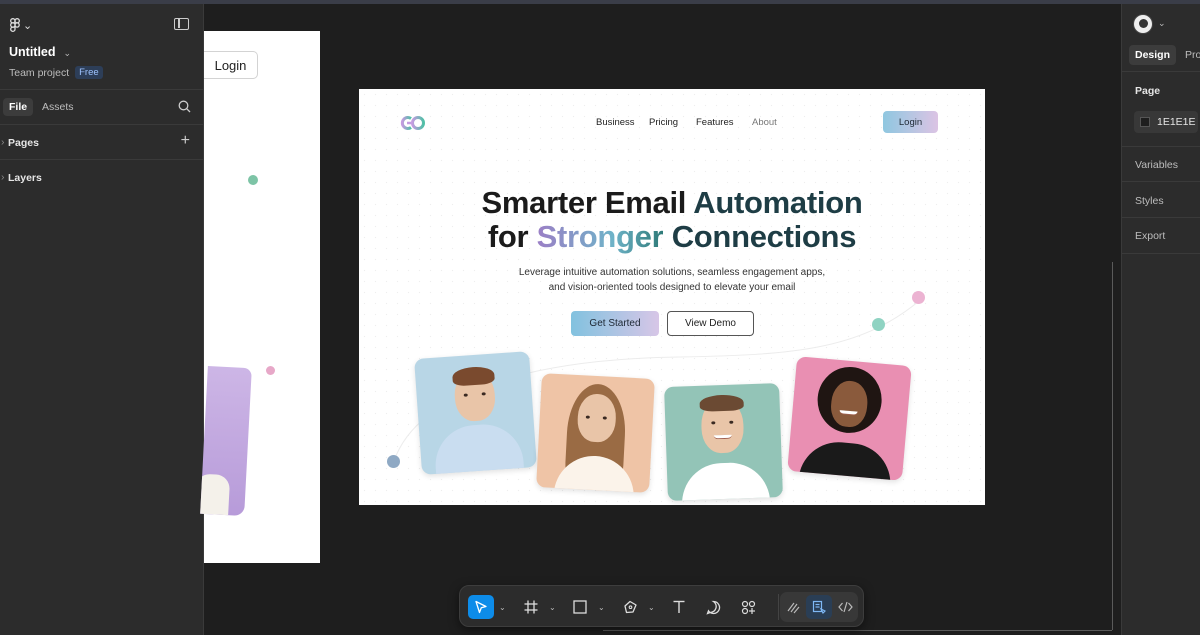 This screenshot has width=1200, height=635. What do you see at coordinates (531, 607) in the screenshot?
I see `frame-tool-icon` at bounding box center [531, 607].